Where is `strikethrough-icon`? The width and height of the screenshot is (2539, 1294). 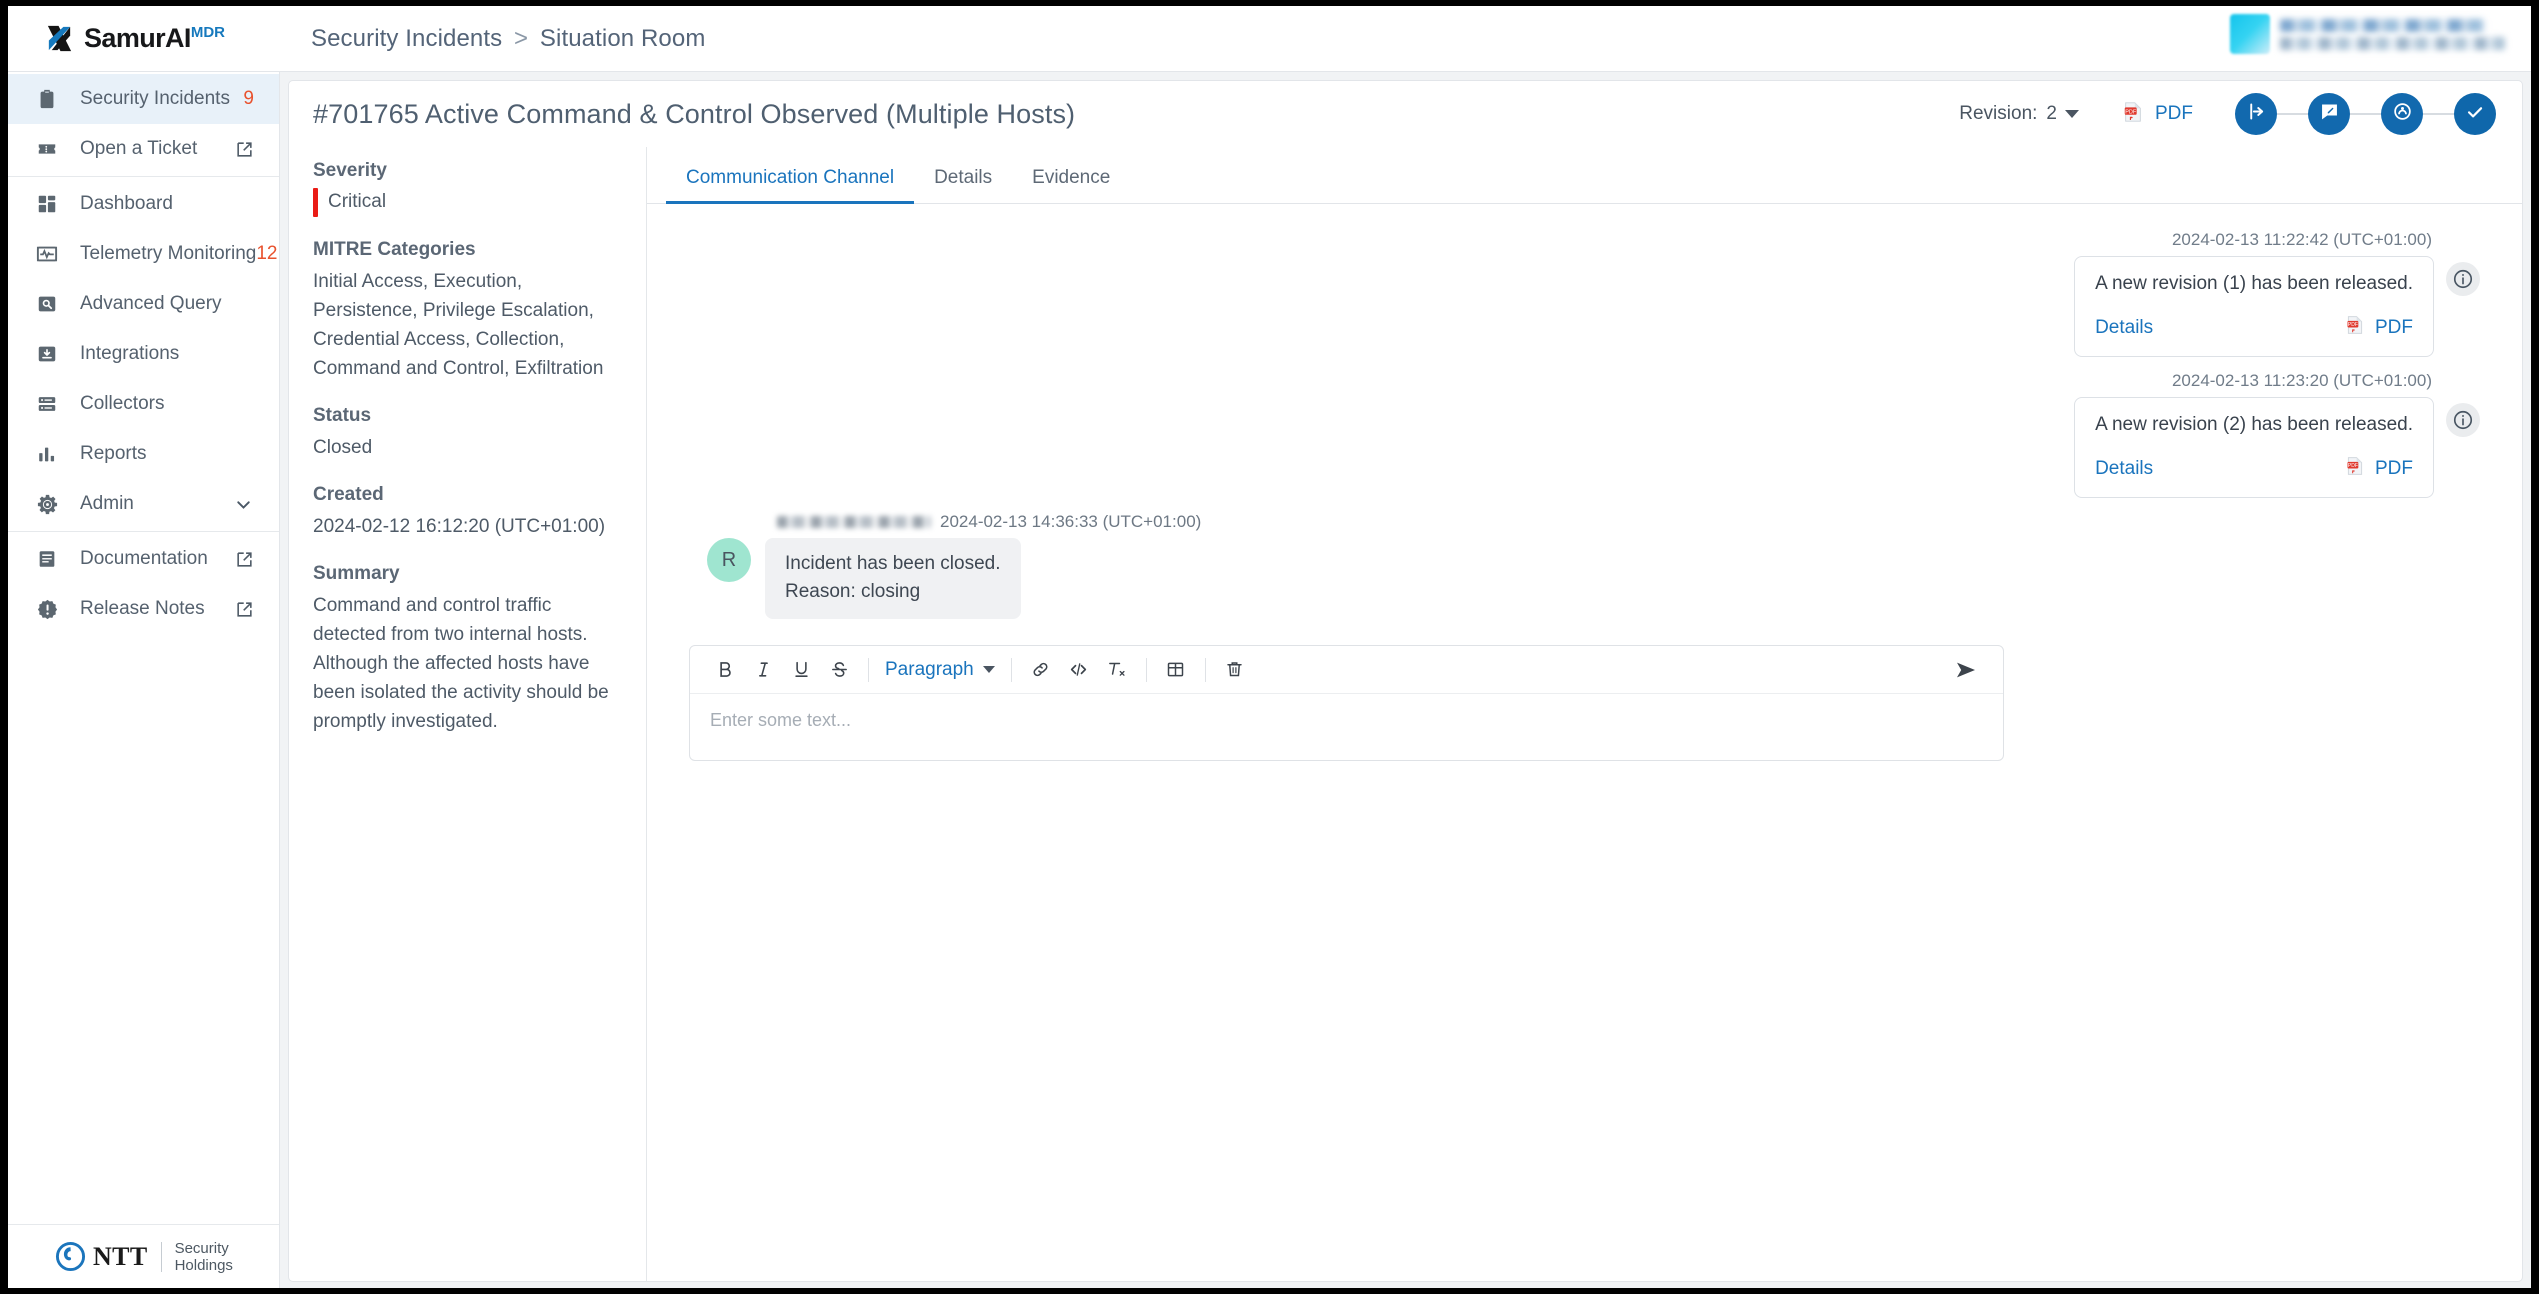 strikethrough-icon is located at coordinates (839, 670).